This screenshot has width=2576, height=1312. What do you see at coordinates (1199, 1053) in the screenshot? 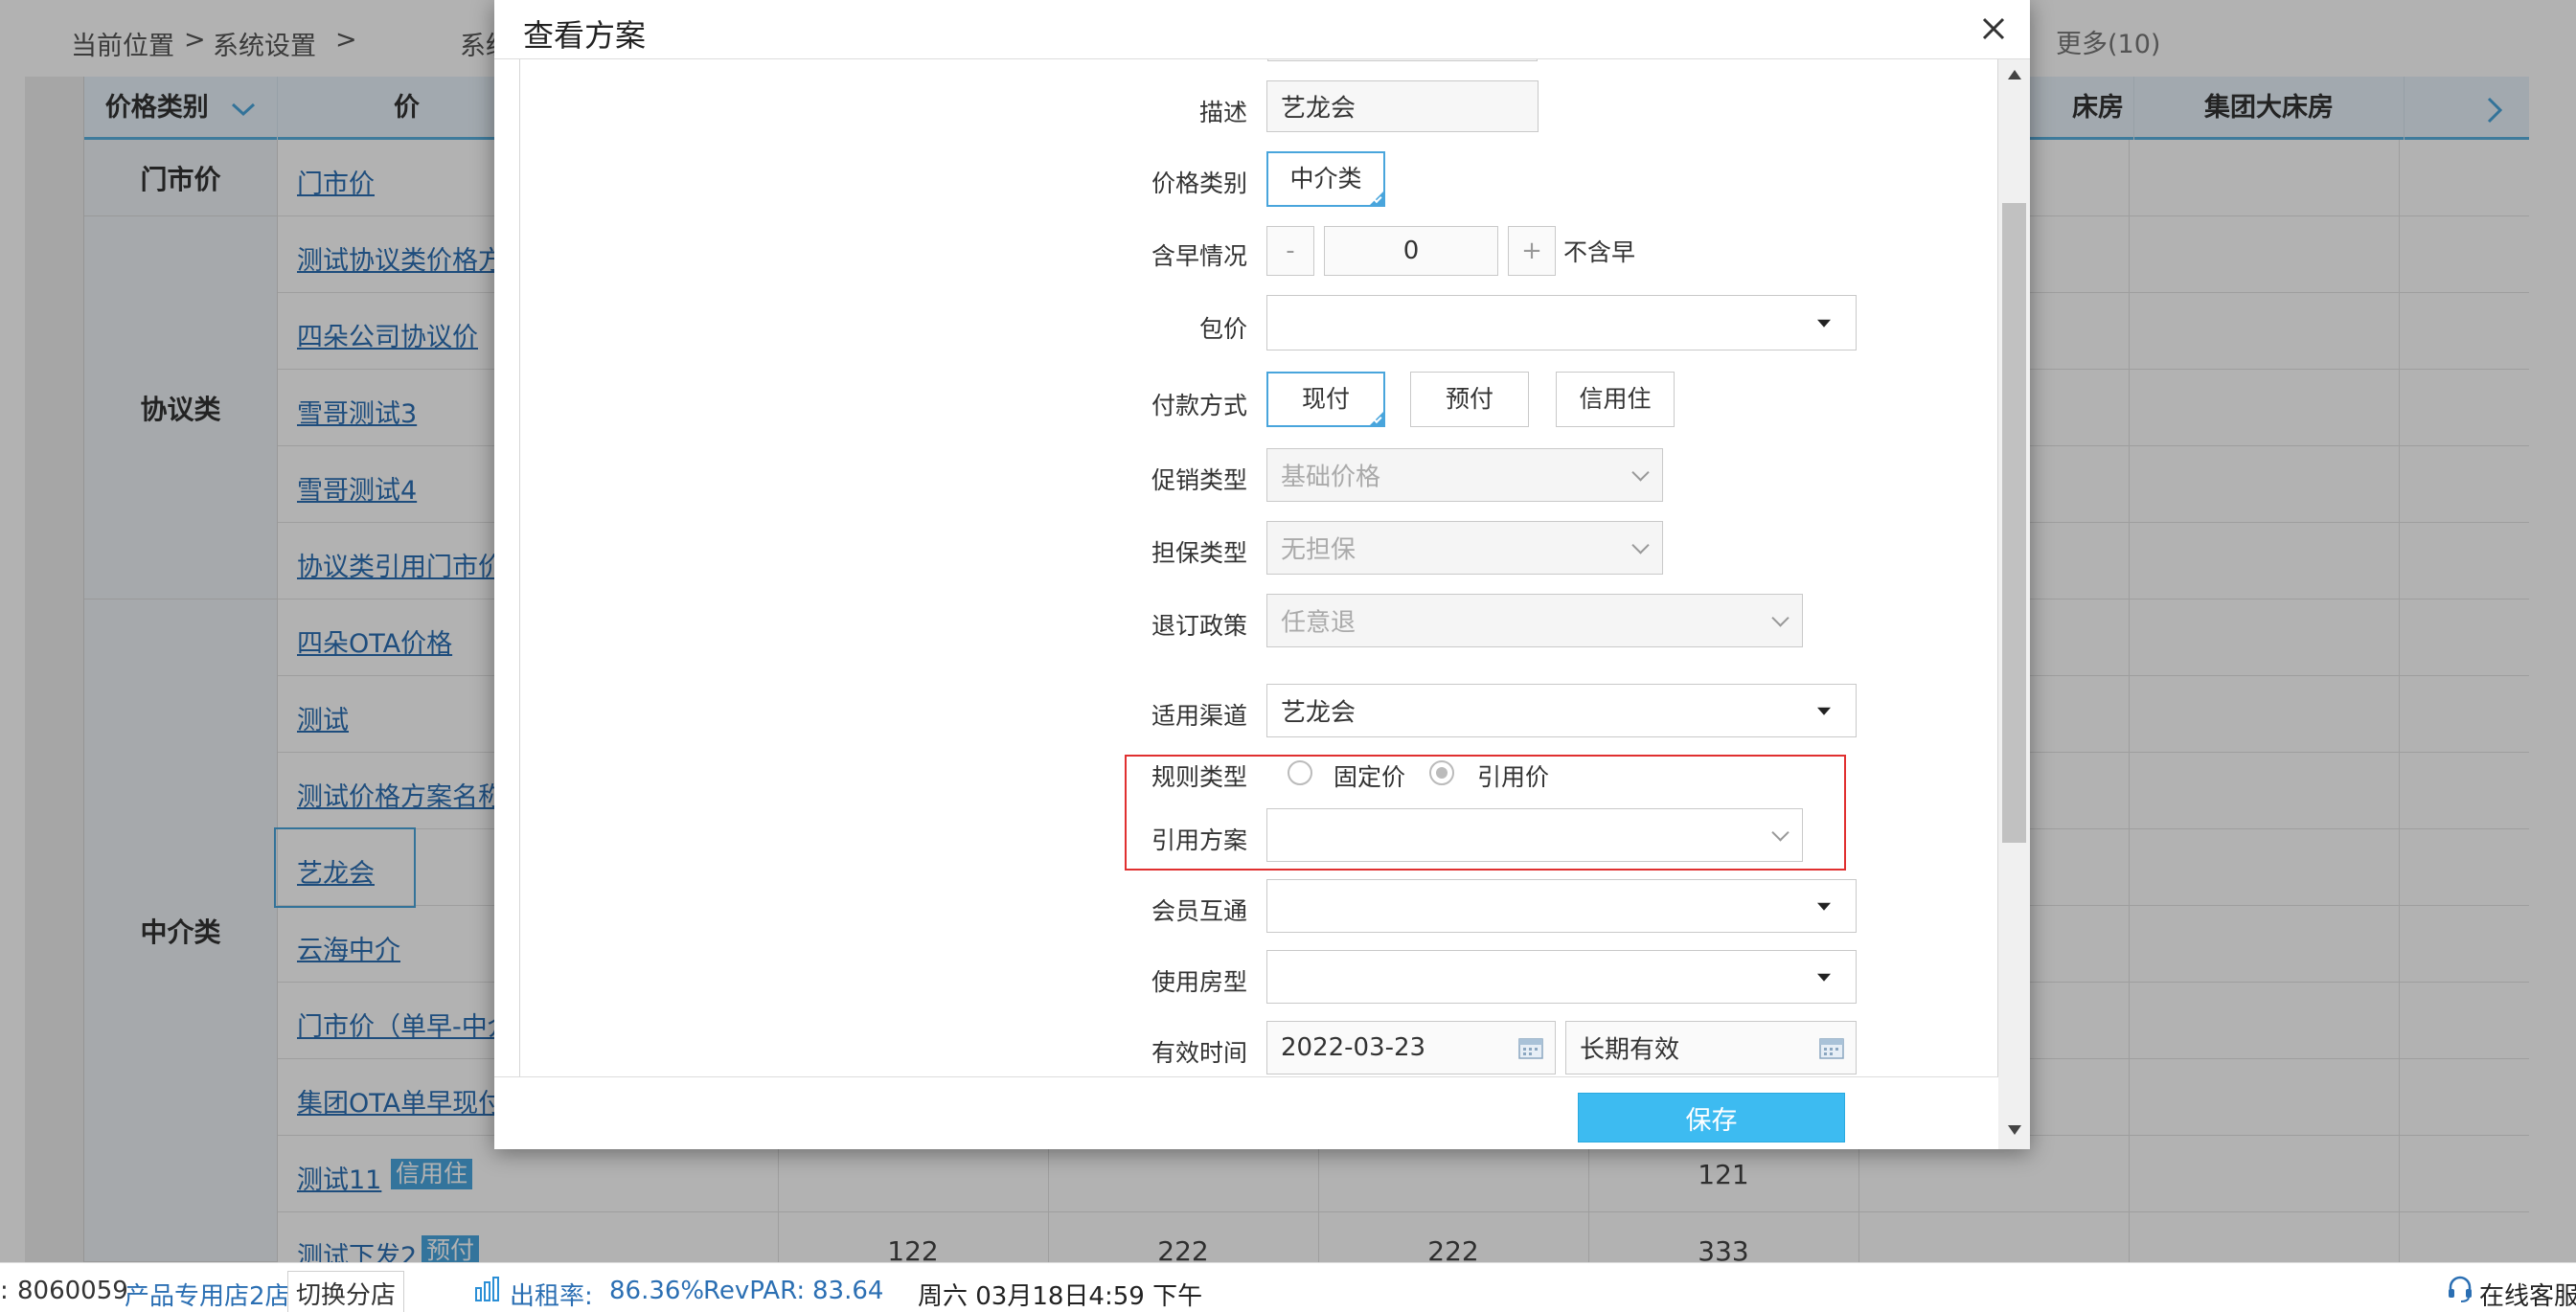
I see `valid-time-label: 有效时间` at bounding box center [1199, 1053].